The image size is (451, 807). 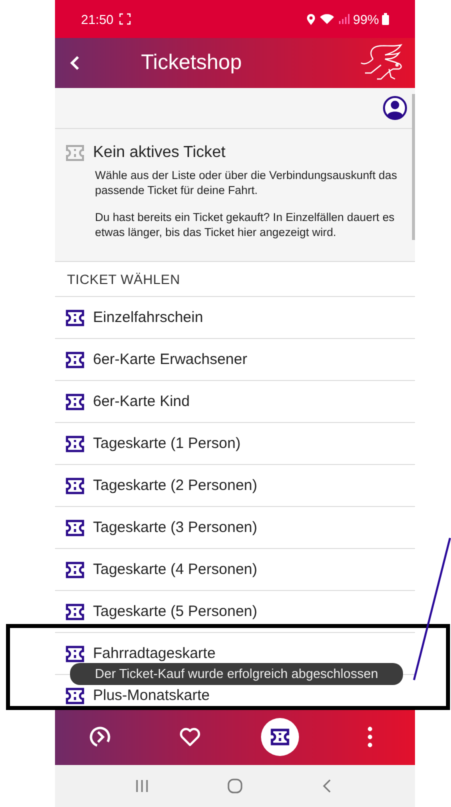 I want to click on notice-text: Du hast bereits ein Ticket gekauft? In Einzelfällen dauert es etwas länger, bis das Ticket hier angezeigt wird., so click(x=245, y=226).